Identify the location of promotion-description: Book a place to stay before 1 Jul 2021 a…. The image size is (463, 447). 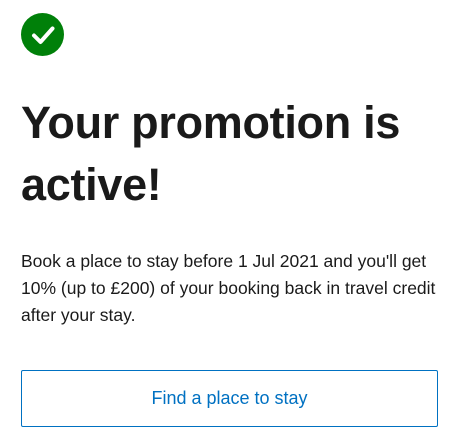
(228, 288).